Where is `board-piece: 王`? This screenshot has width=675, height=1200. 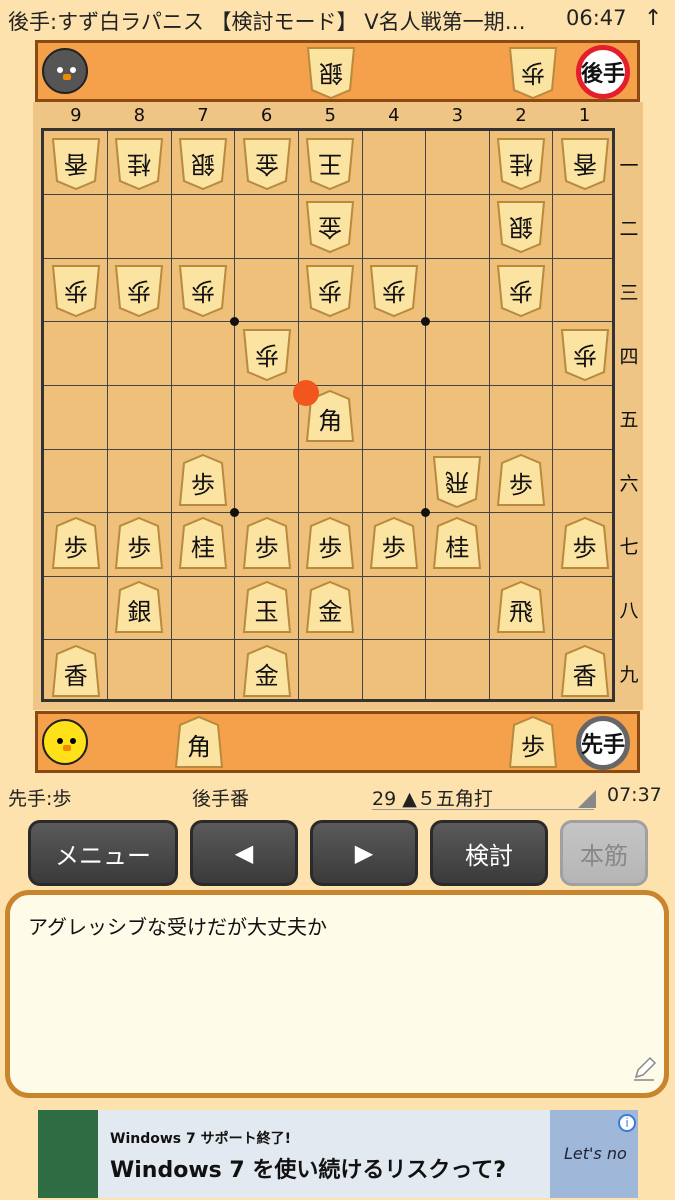 board-piece: 王 is located at coordinates (330, 163).